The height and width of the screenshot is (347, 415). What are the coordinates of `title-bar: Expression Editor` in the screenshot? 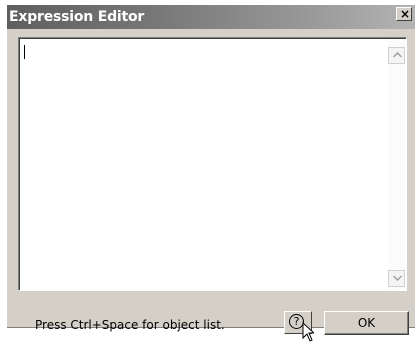 It's located at (211, 17).